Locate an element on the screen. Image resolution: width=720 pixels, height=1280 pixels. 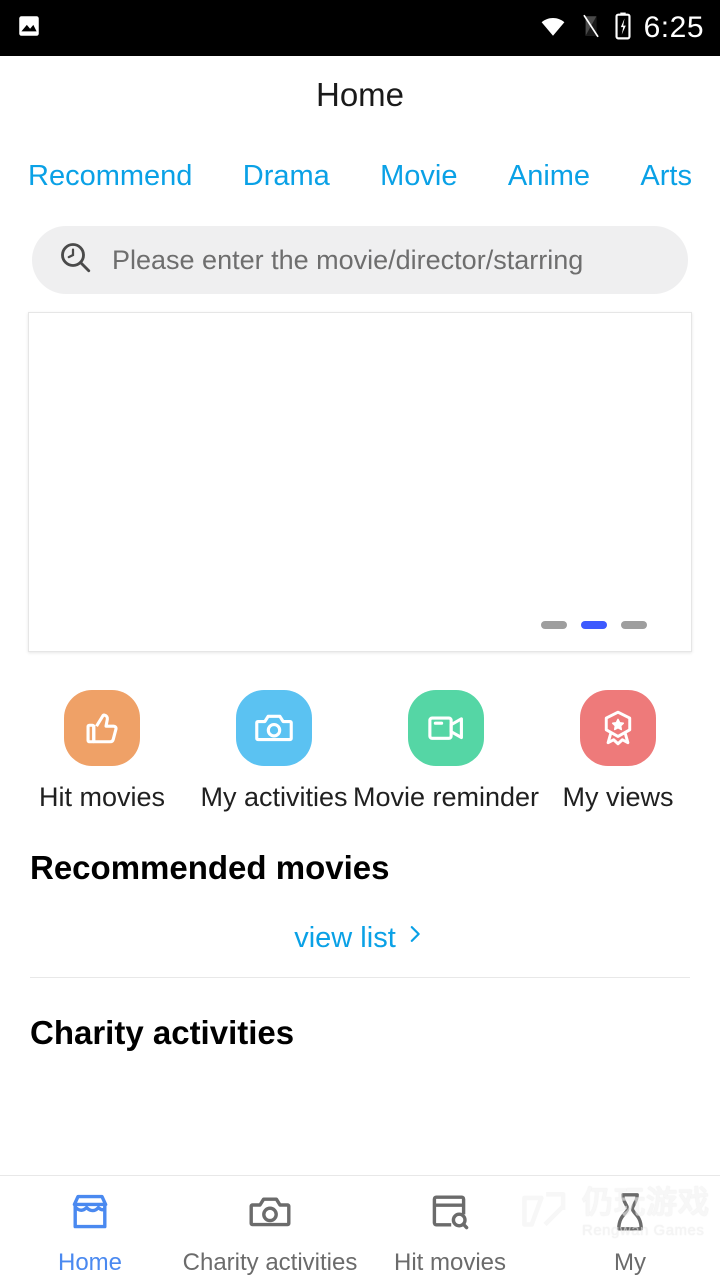
page-title-bar: Home is located at coordinates (360, 95).